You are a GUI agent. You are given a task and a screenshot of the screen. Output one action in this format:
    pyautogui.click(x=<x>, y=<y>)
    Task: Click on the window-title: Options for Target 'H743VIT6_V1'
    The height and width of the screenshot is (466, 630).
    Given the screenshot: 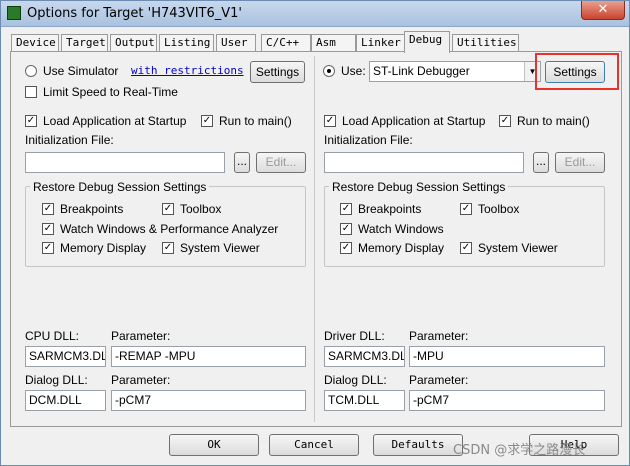 What is the action you would take?
    pyautogui.click(x=134, y=13)
    